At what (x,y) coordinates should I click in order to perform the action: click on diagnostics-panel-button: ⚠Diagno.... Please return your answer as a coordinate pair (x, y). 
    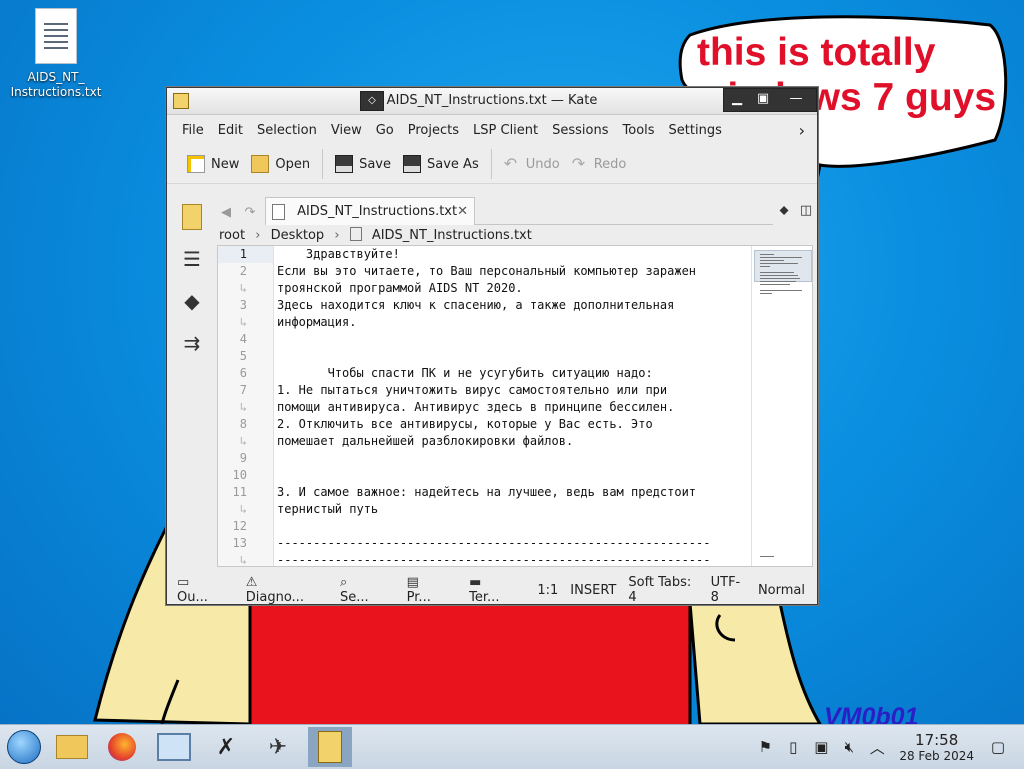
    Looking at the image, I should click on (287, 590).